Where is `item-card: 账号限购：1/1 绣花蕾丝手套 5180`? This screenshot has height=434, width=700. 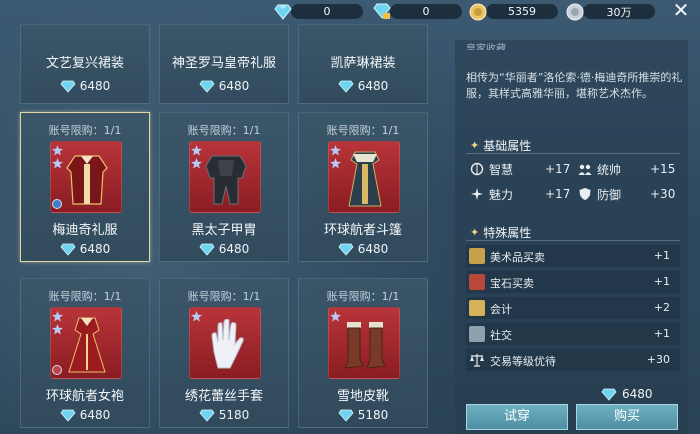 item-card: 账号限购：1/1 绣花蕾丝手套 5180 is located at coordinates (224, 353).